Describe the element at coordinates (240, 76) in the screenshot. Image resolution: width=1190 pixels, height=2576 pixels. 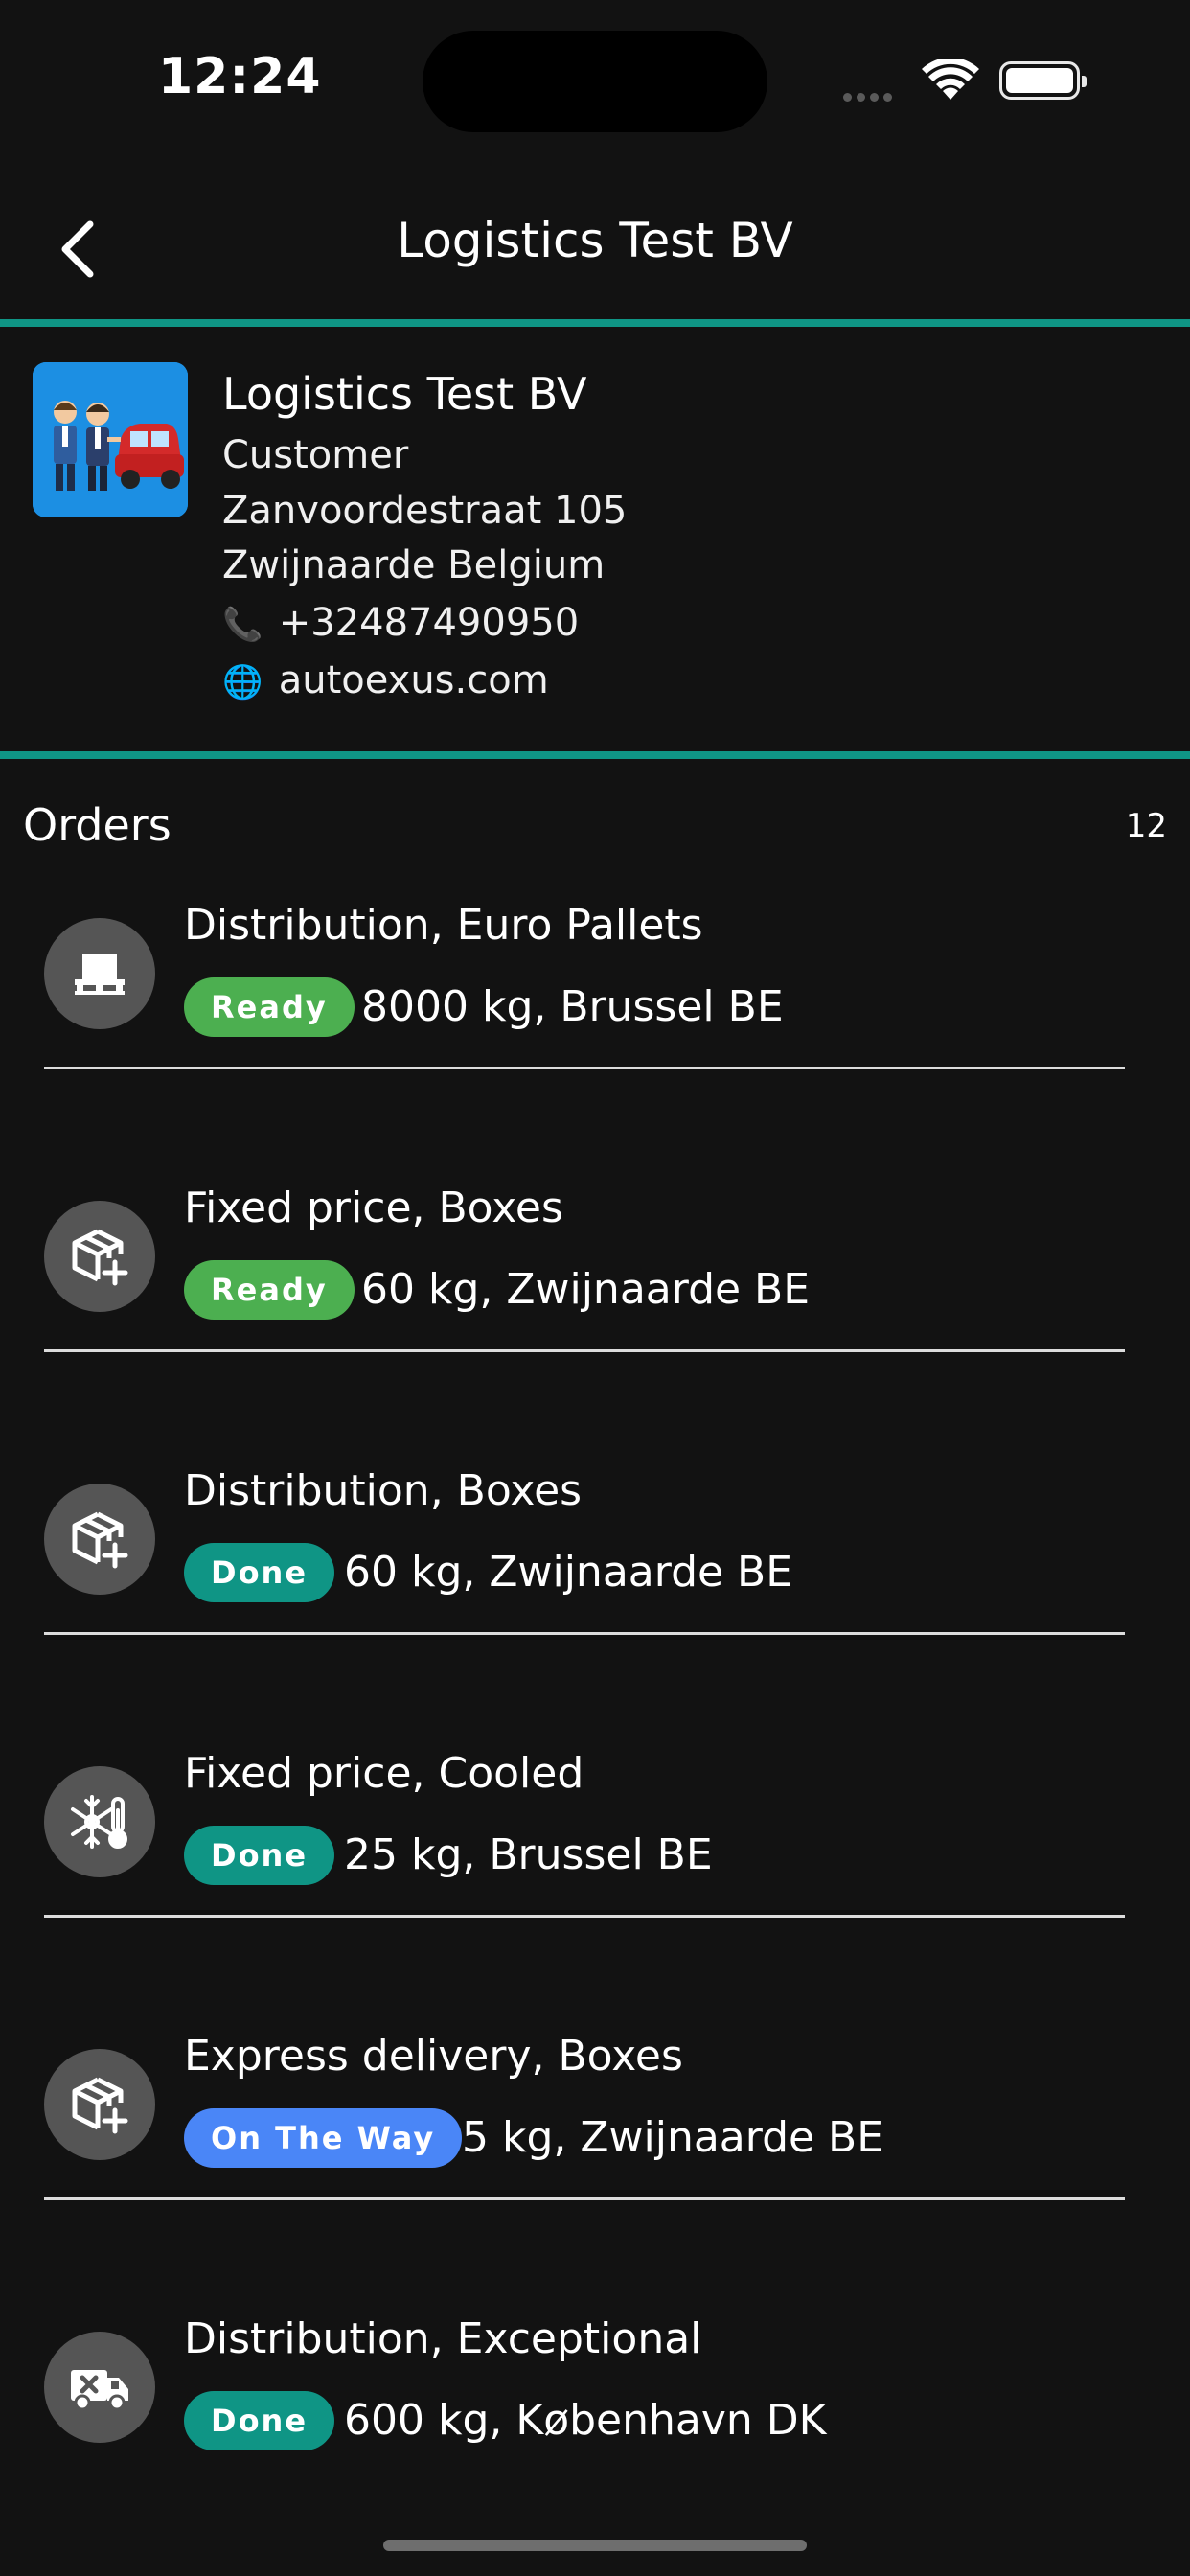
I see `status-time: 12:24` at that location.